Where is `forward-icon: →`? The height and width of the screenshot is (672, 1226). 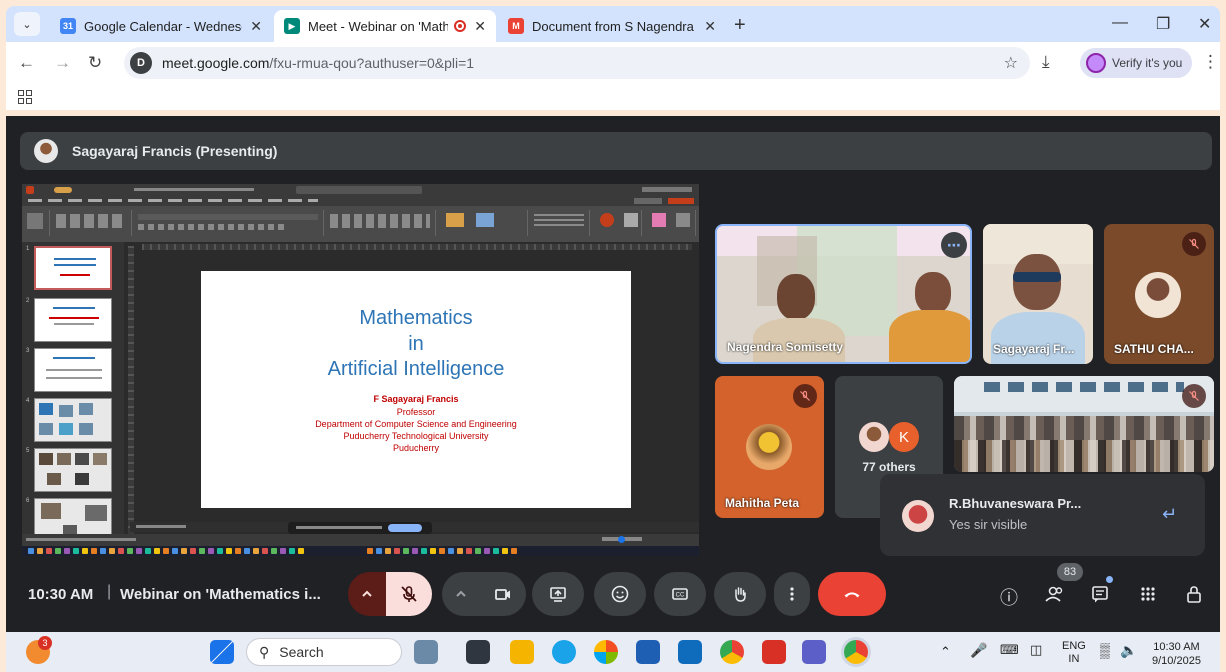 forward-icon: → is located at coordinates (62, 63).